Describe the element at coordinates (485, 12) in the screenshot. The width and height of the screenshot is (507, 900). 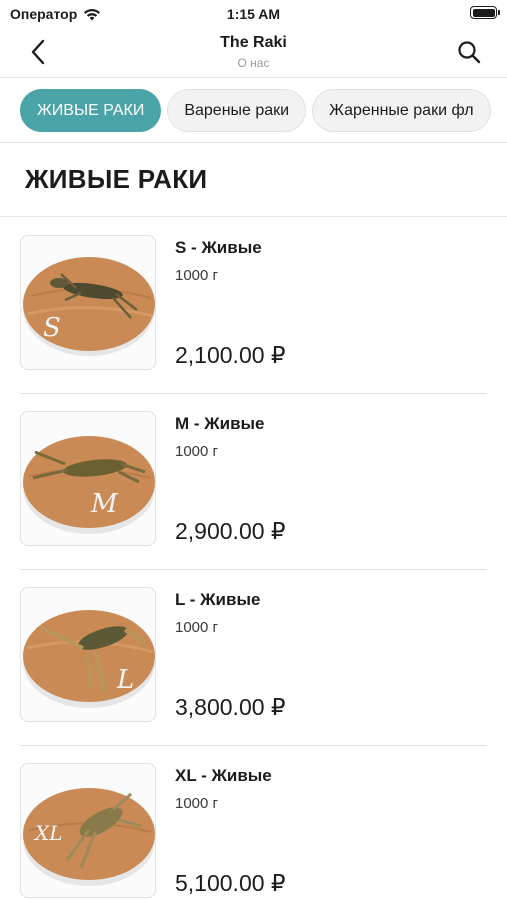
I see `battery-icon` at that location.